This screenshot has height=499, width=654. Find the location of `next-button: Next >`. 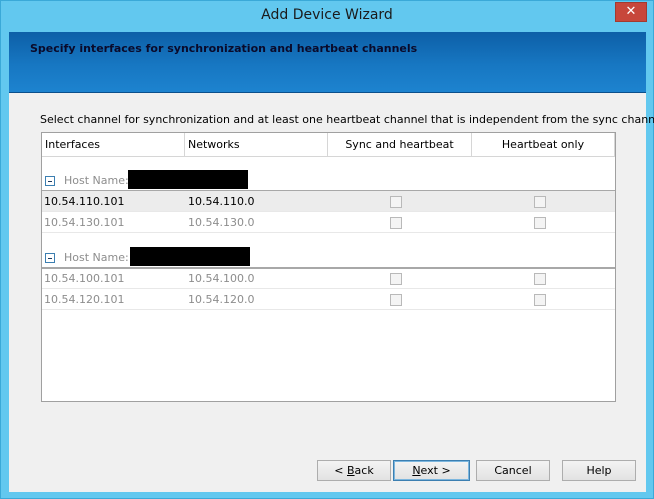

next-button: Next > is located at coordinates (431, 470).